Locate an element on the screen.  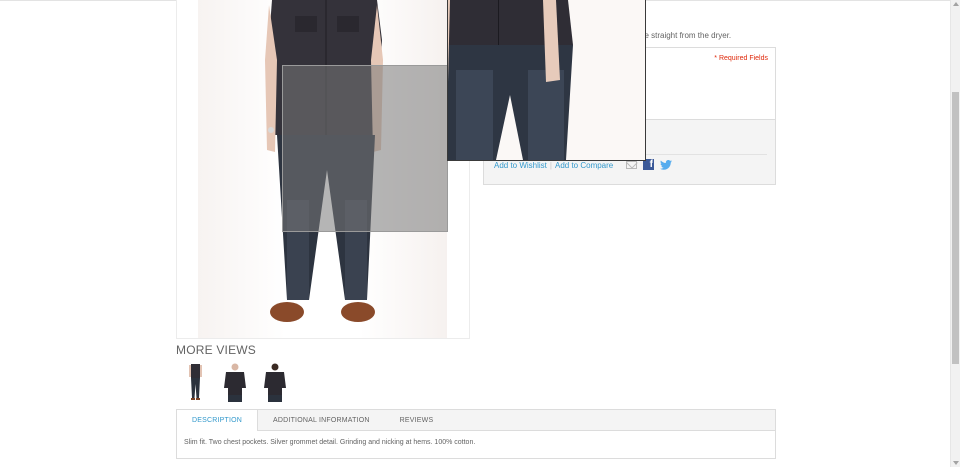
thumbnail-back-shirt is located at coordinates (275, 382).